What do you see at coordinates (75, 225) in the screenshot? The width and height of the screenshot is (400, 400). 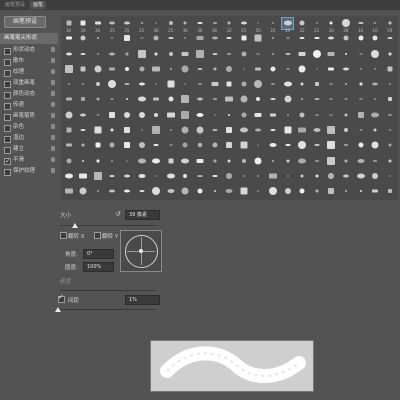 I see `size-slider-knob` at bounding box center [75, 225].